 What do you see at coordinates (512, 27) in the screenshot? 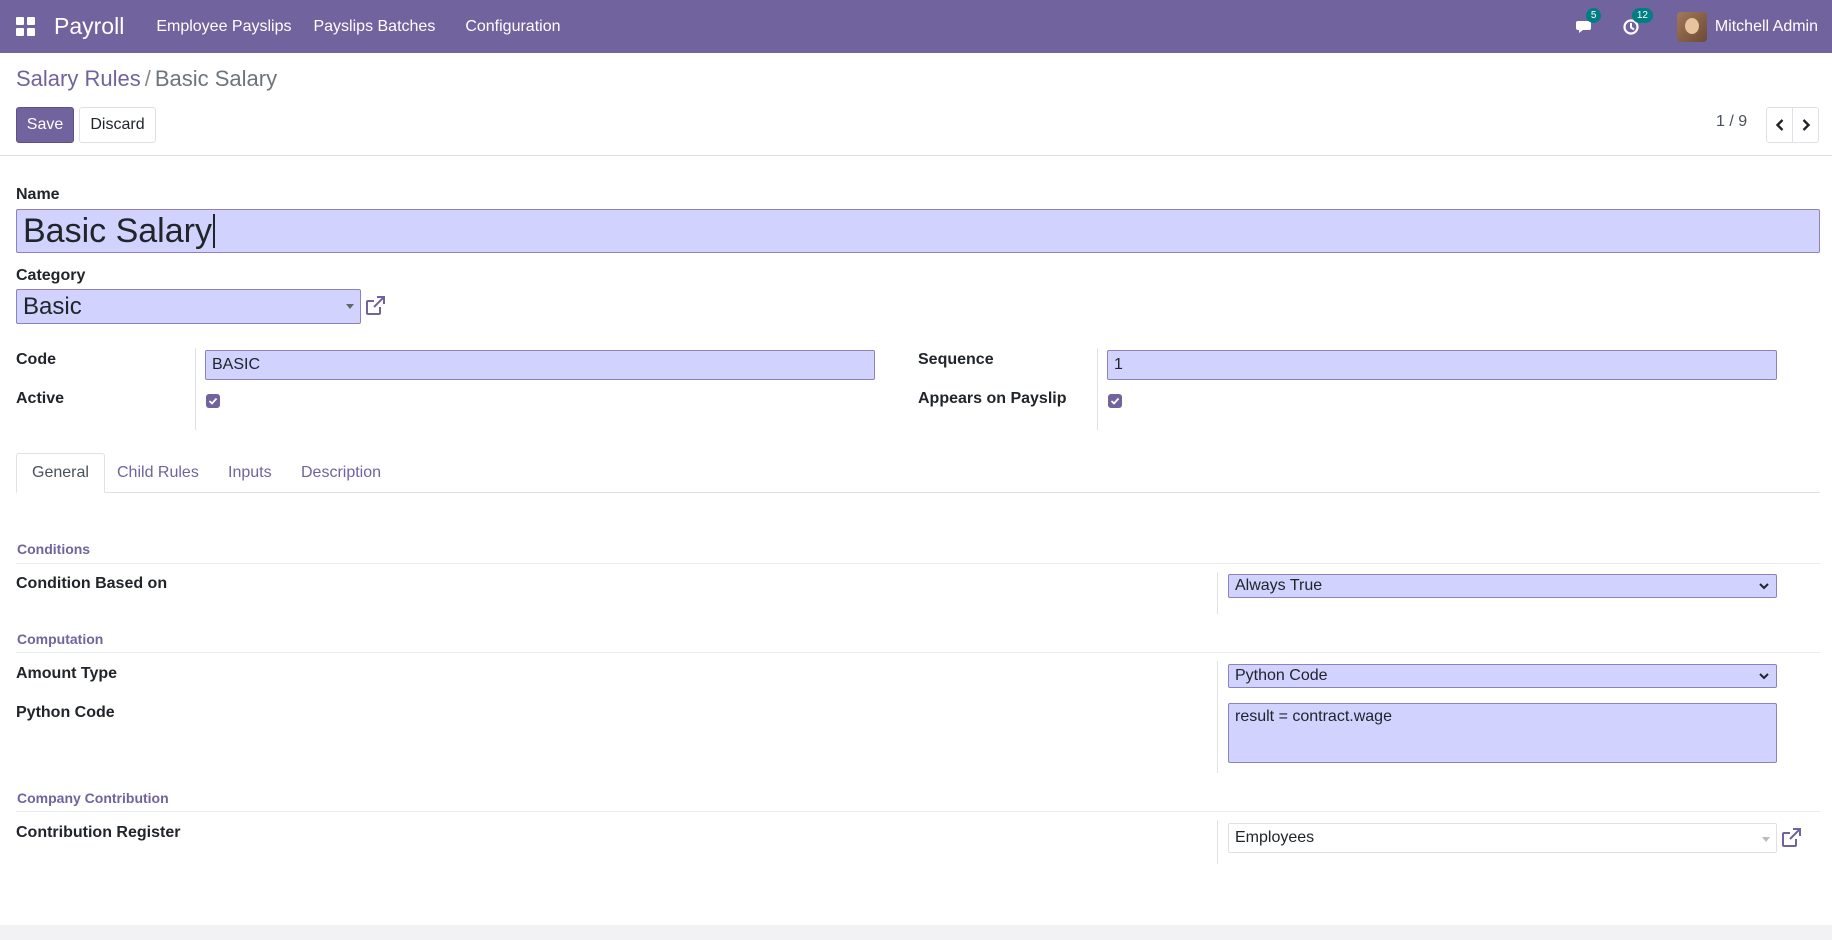
I see `menu-configuration: Configuration` at bounding box center [512, 27].